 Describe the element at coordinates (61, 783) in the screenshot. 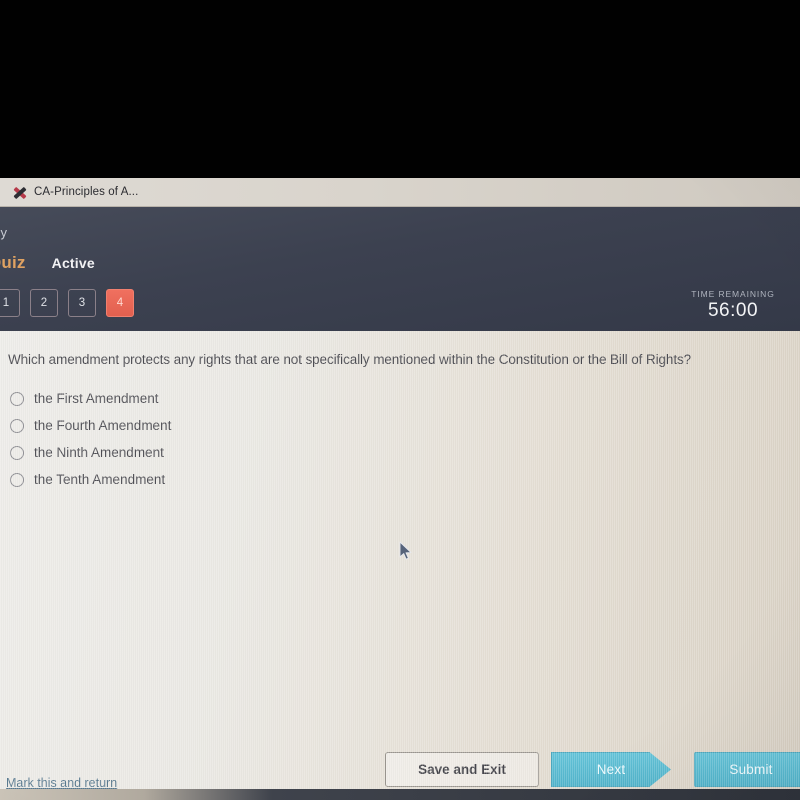

I see `mark-this-and-return-link: Mark this and return` at that location.